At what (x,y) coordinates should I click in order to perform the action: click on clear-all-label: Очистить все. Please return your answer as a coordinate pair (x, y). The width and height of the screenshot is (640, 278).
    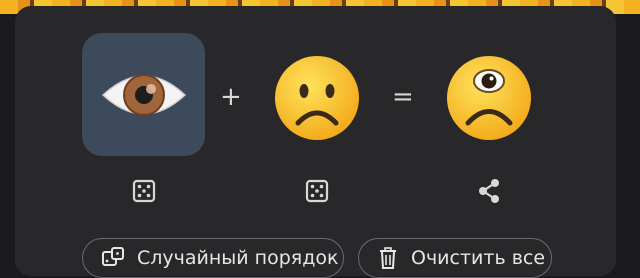
    Looking at the image, I should click on (478, 258).